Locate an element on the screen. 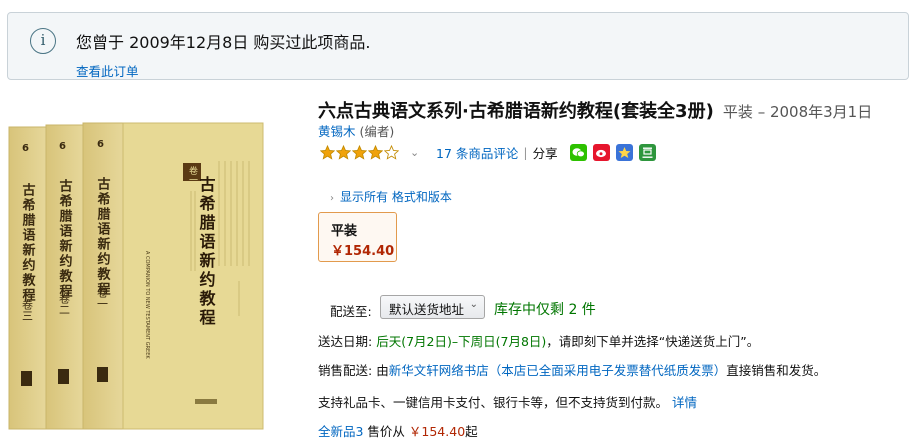 The width and height of the screenshot is (910, 445). delivery-suffix: ，请即刻下单并选择“快递送货上门”。 is located at coordinates (653, 341).